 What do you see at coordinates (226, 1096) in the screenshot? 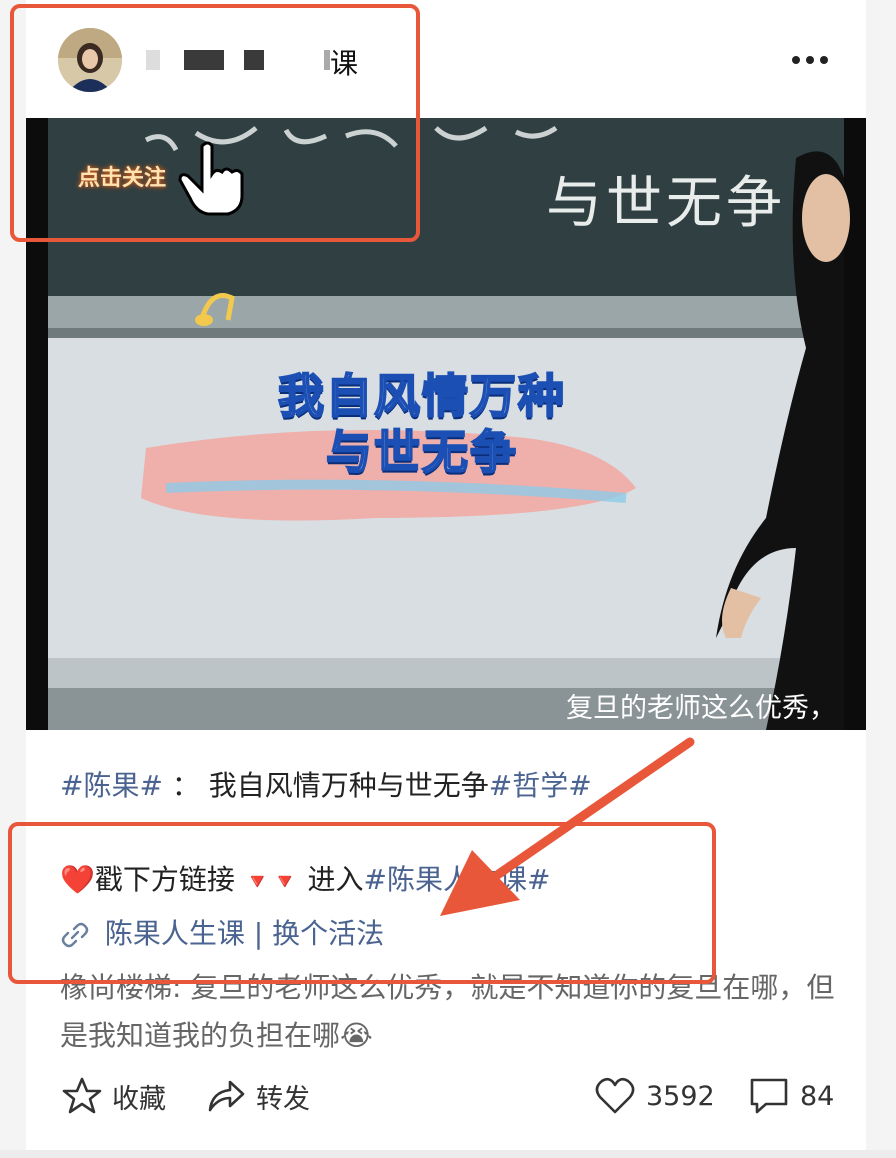
I see `share-icon` at bounding box center [226, 1096].